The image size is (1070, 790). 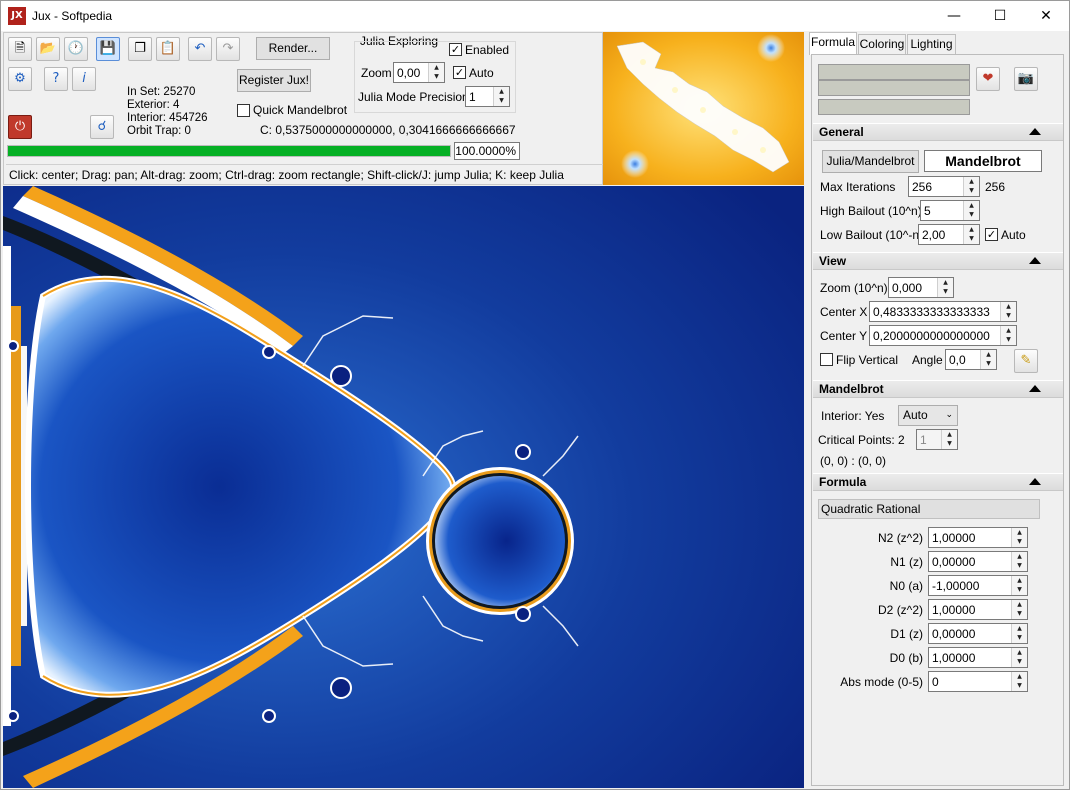 I want to click on open-folder-icon: 📂, so click(x=48, y=49).